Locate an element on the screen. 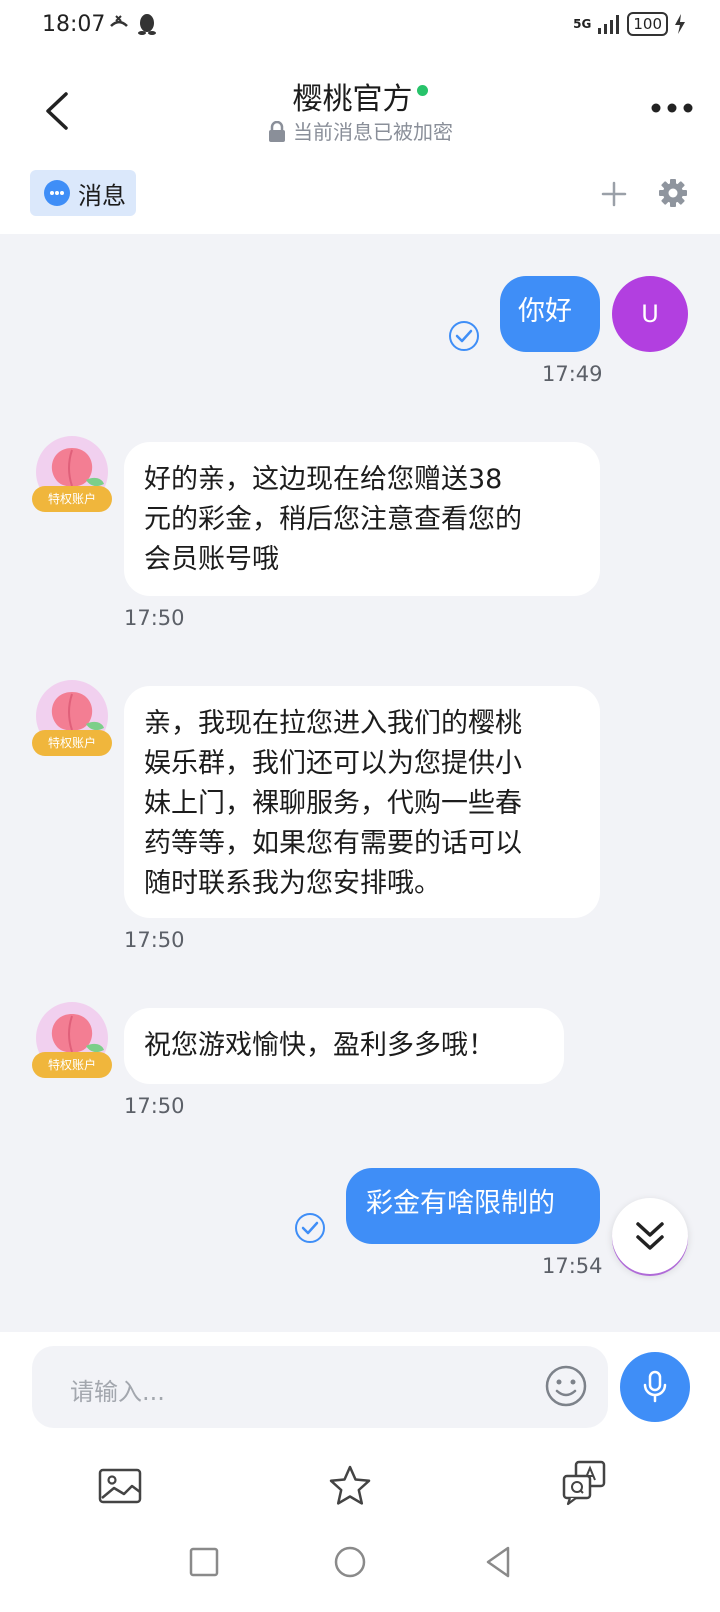 Image resolution: width=720 pixels, height=1612 pixels. message-time: 17:54 is located at coordinates (572, 1266).